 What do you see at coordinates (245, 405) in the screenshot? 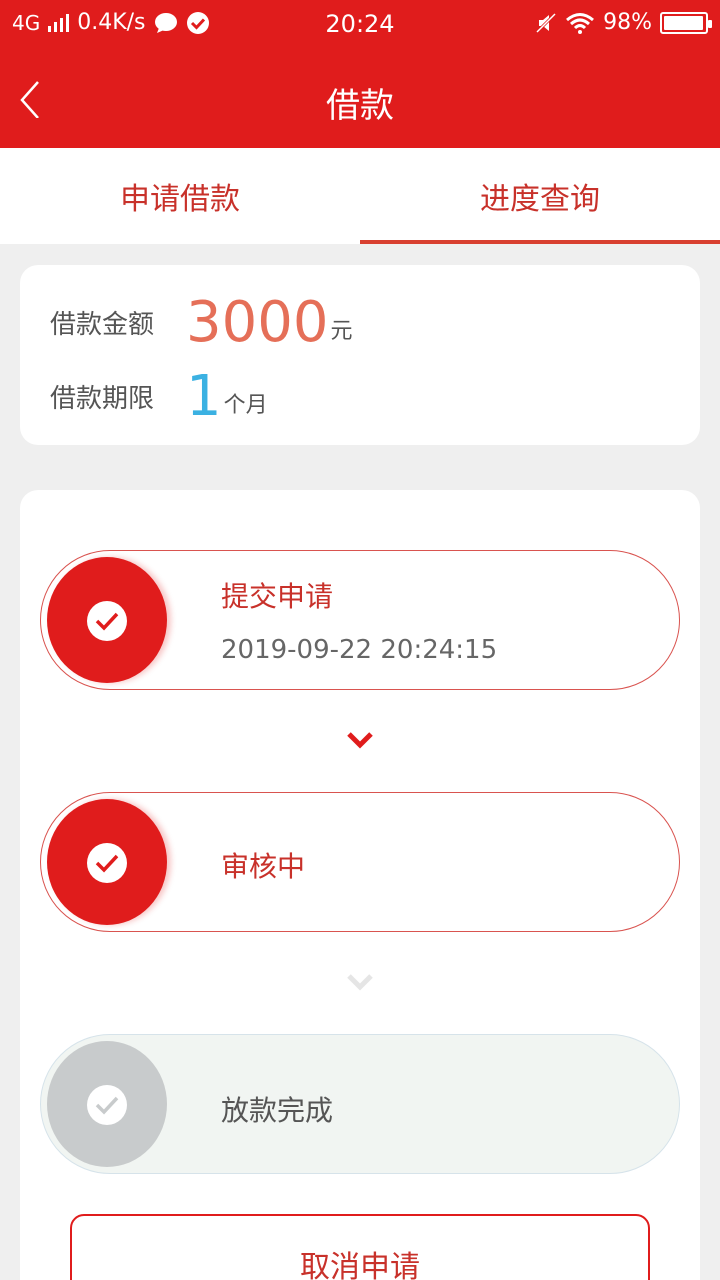
I see `term-unit: 个月` at bounding box center [245, 405].